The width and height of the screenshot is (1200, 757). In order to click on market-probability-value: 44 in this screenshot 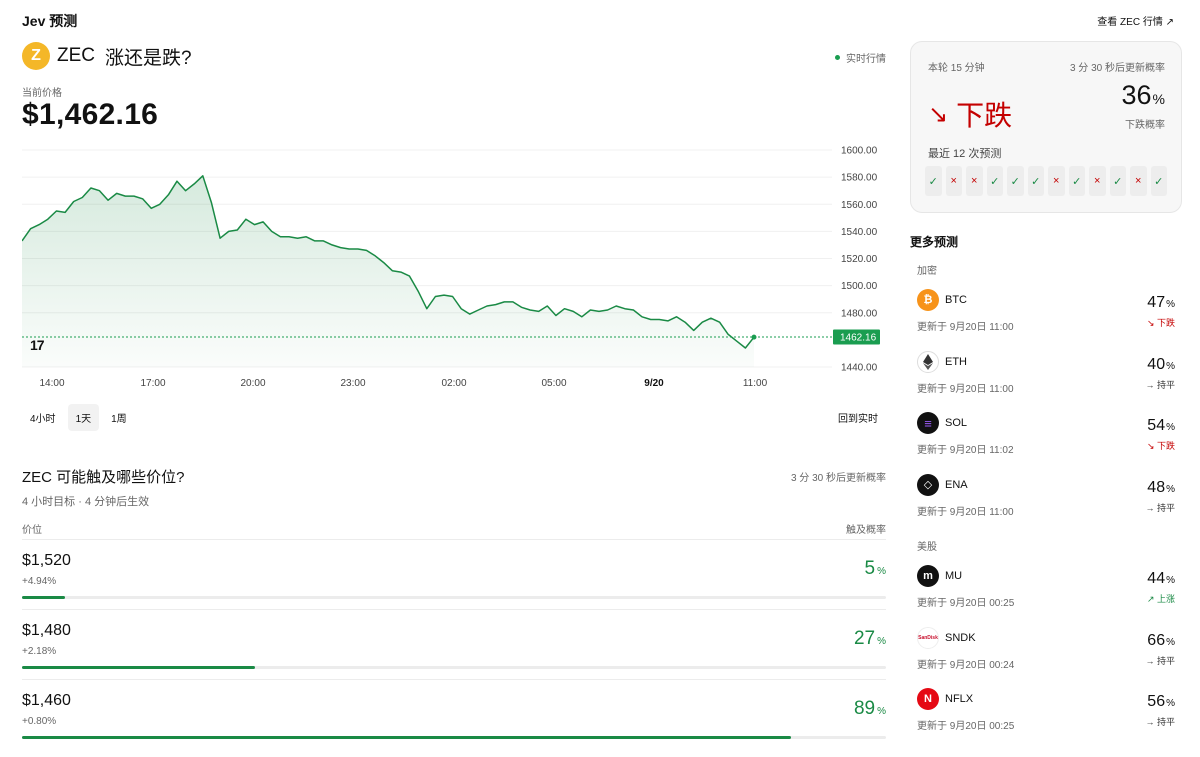, I will do `click(1156, 578)`.